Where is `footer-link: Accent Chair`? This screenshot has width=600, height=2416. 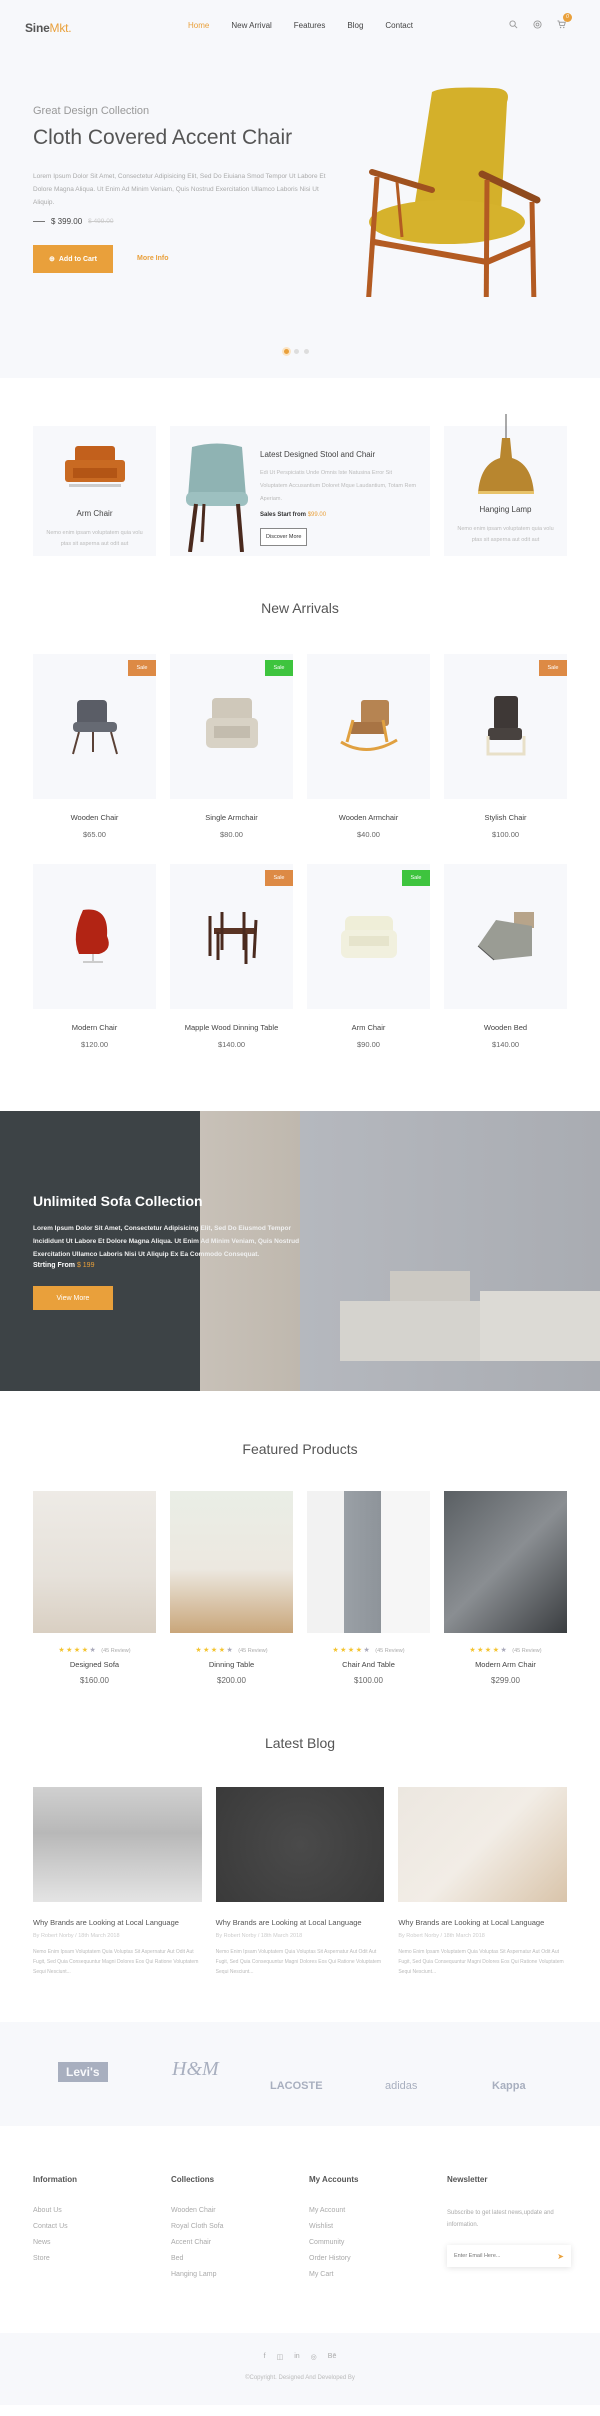 footer-link: Accent Chair is located at coordinates (240, 2242).